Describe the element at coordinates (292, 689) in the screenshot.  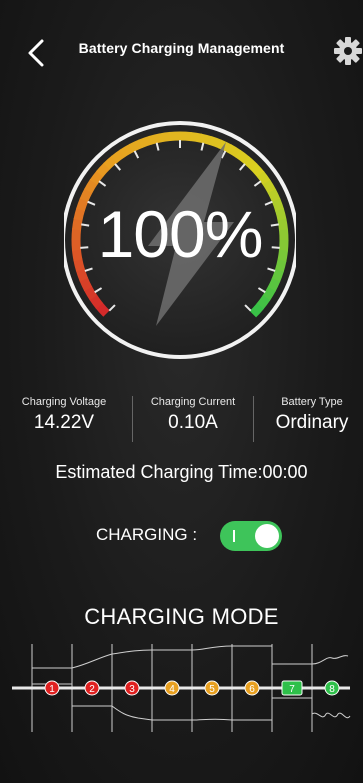
I see `charging-step-7-label: 7` at that location.